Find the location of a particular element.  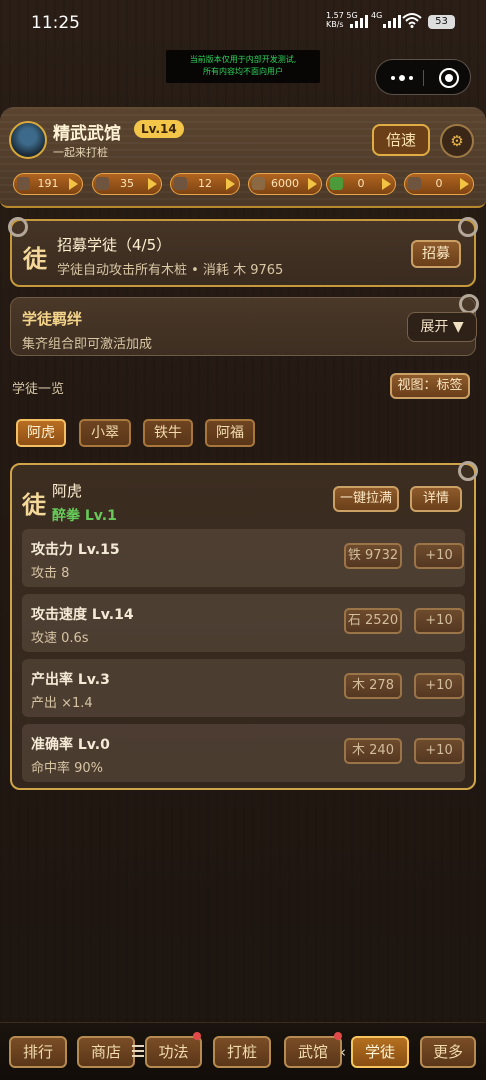

battery-level: 53 is located at coordinates (441, 21).